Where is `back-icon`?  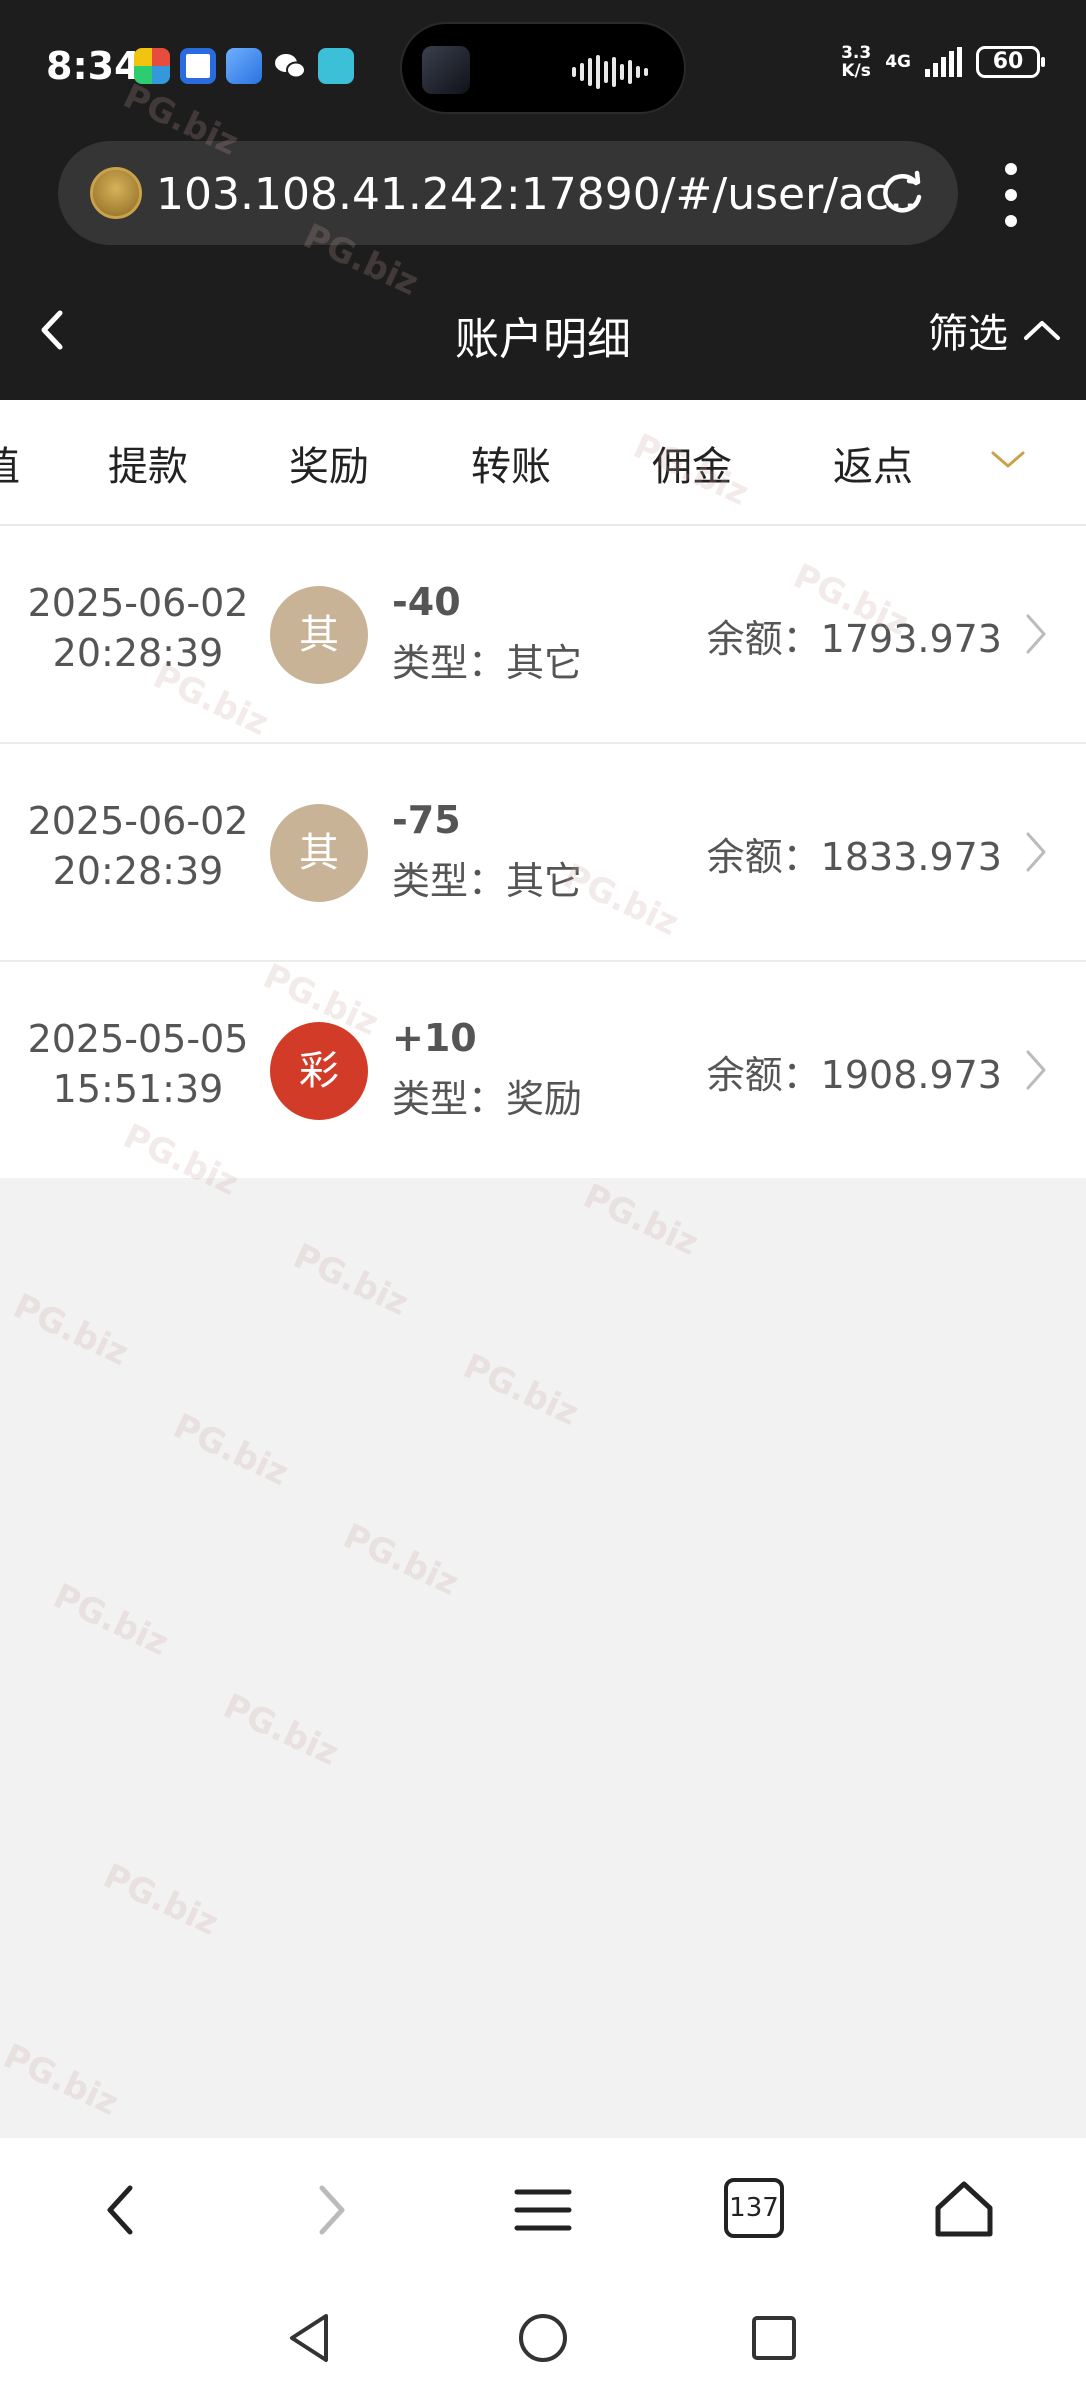
back-icon is located at coordinates (122, 2210).